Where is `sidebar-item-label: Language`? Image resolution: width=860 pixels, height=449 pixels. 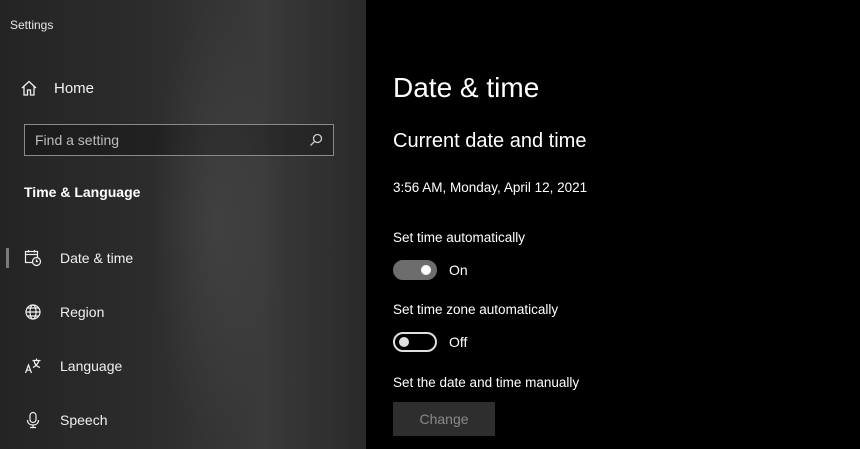
sidebar-item-label: Language is located at coordinates (91, 366).